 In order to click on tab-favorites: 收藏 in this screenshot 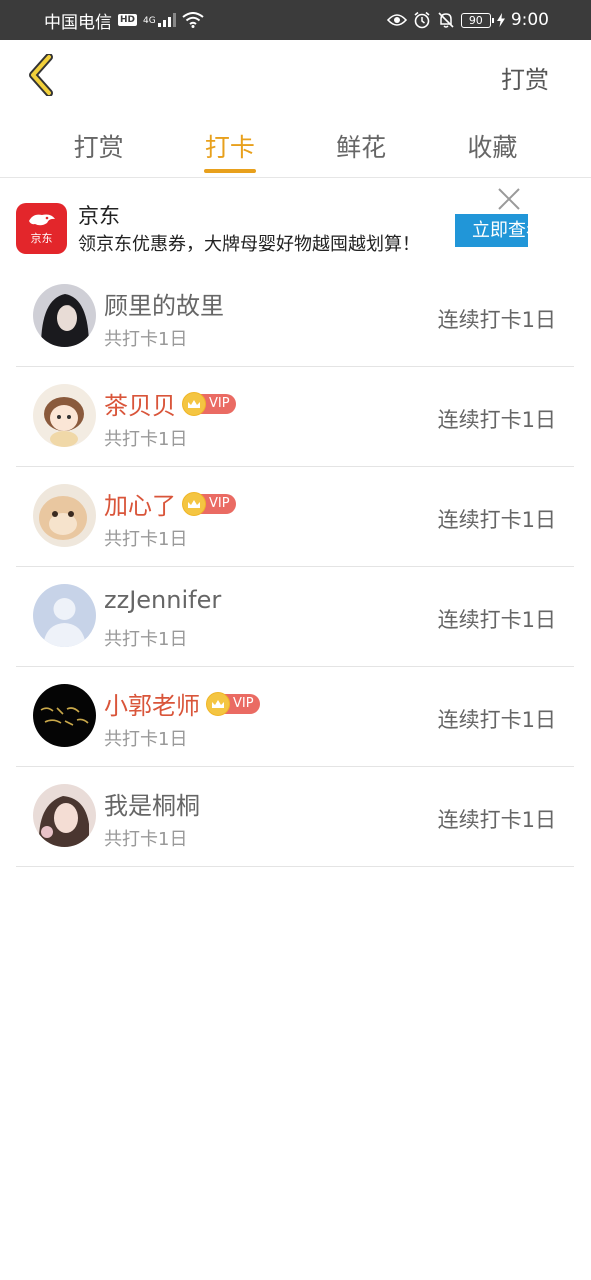, I will do `click(492, 143)`.